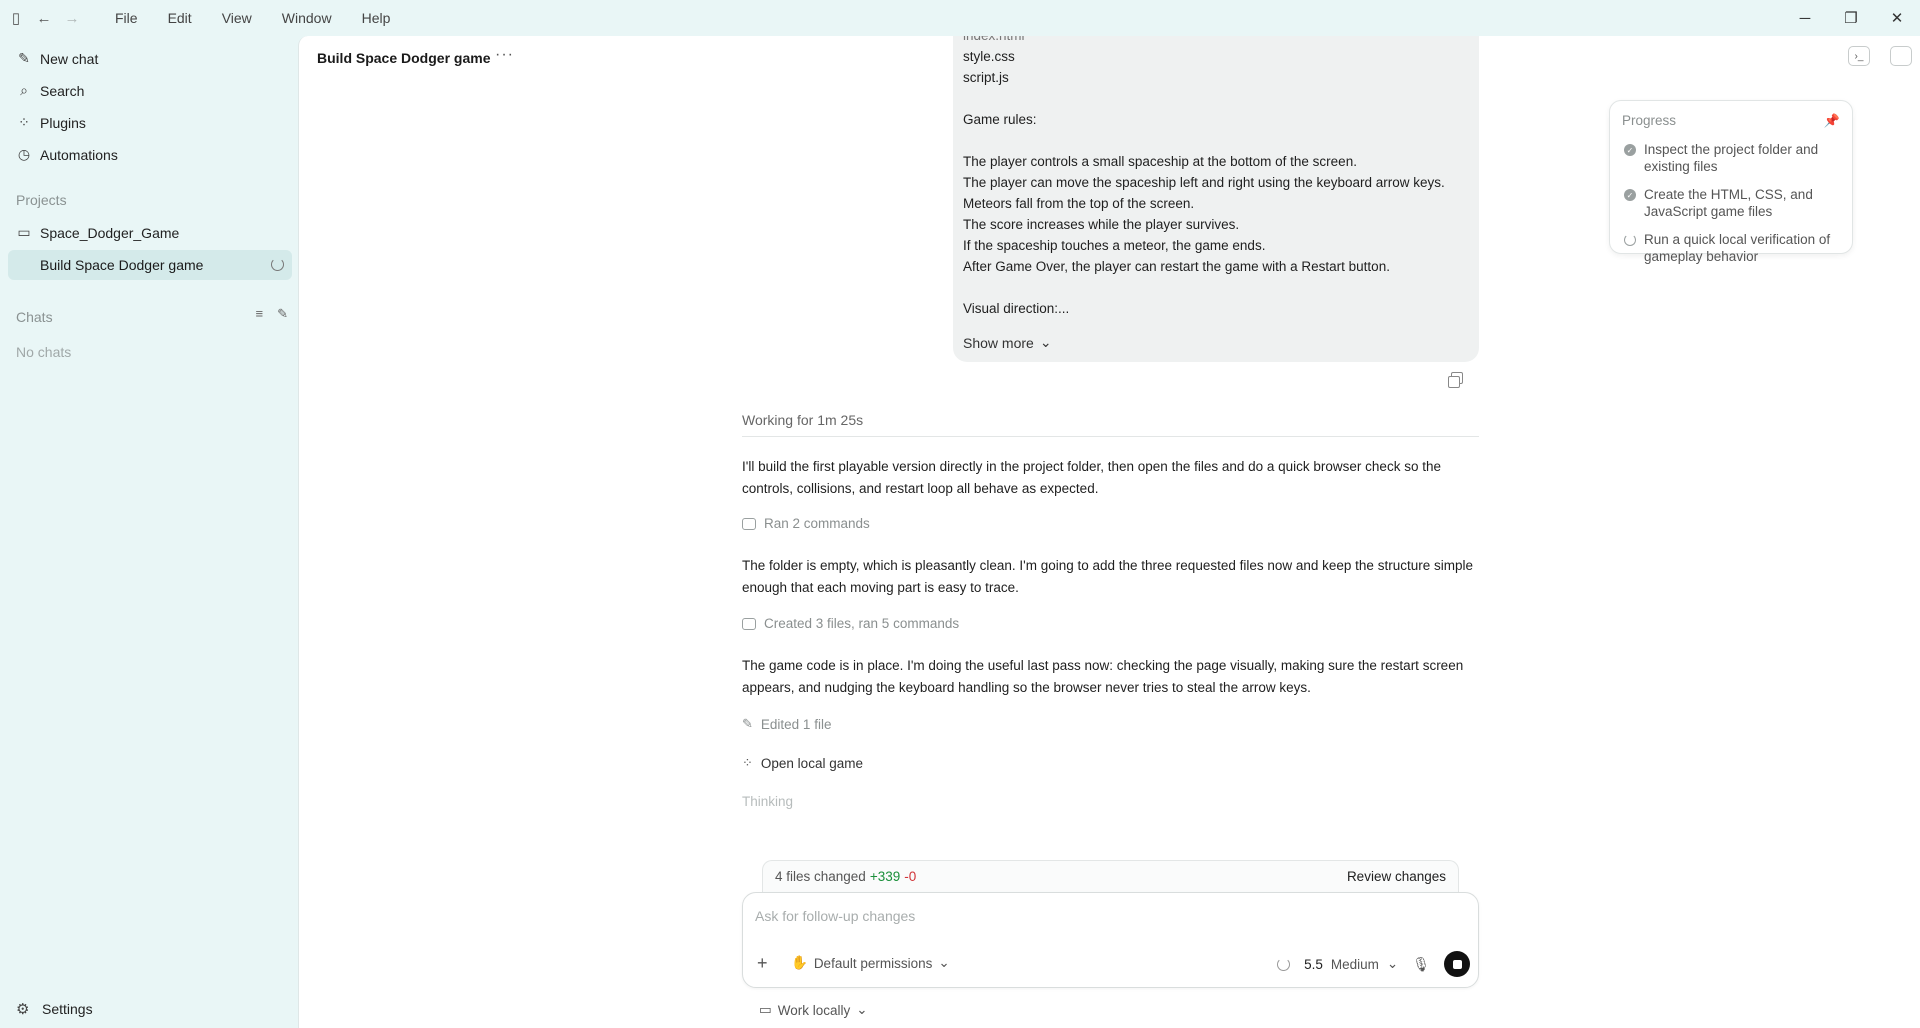 The image size is (1920, 1028). I want to click on menu-bar: File Edit View Window Help, so click(252, 18).